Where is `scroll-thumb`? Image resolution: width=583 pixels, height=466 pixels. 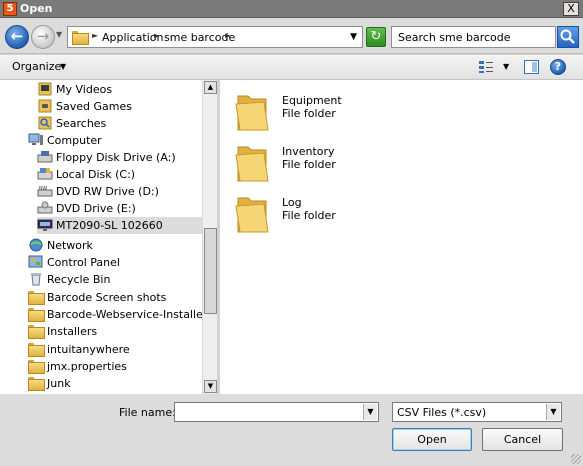
scroll-thumb is located at coordinates (210, 271).